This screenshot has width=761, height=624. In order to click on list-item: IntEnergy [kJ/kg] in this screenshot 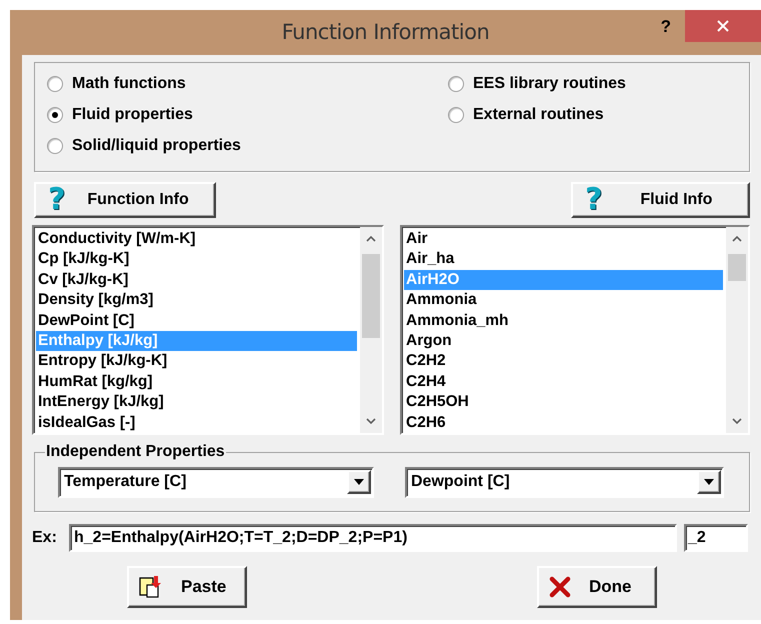, I will do `click(196, 402)`.